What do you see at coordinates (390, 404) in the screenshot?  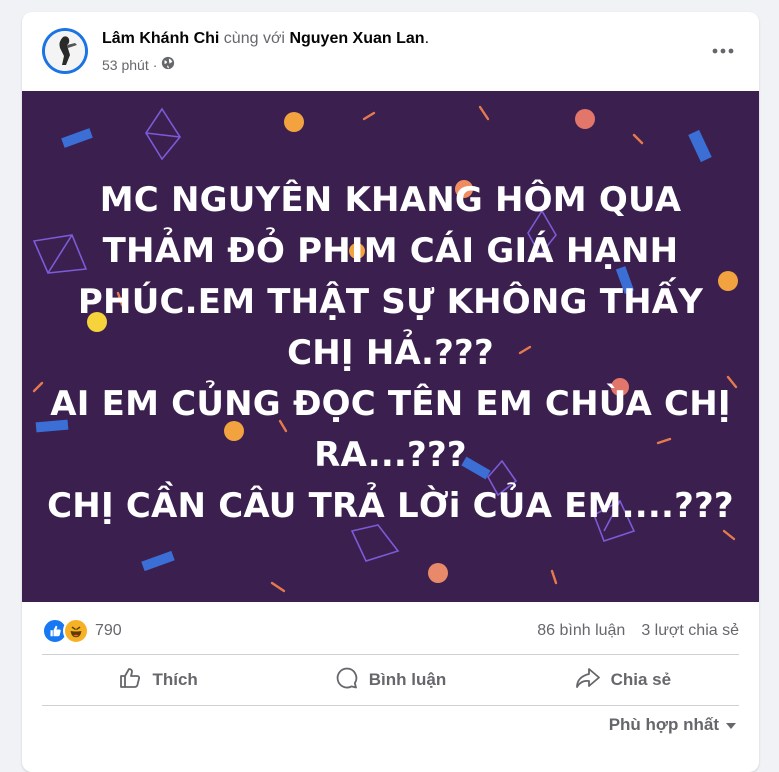 I see `banner-line: AI EM CỦNG ĐỌC TÊN EM CHÙA CHỊ` at bounding box center [390, 404].